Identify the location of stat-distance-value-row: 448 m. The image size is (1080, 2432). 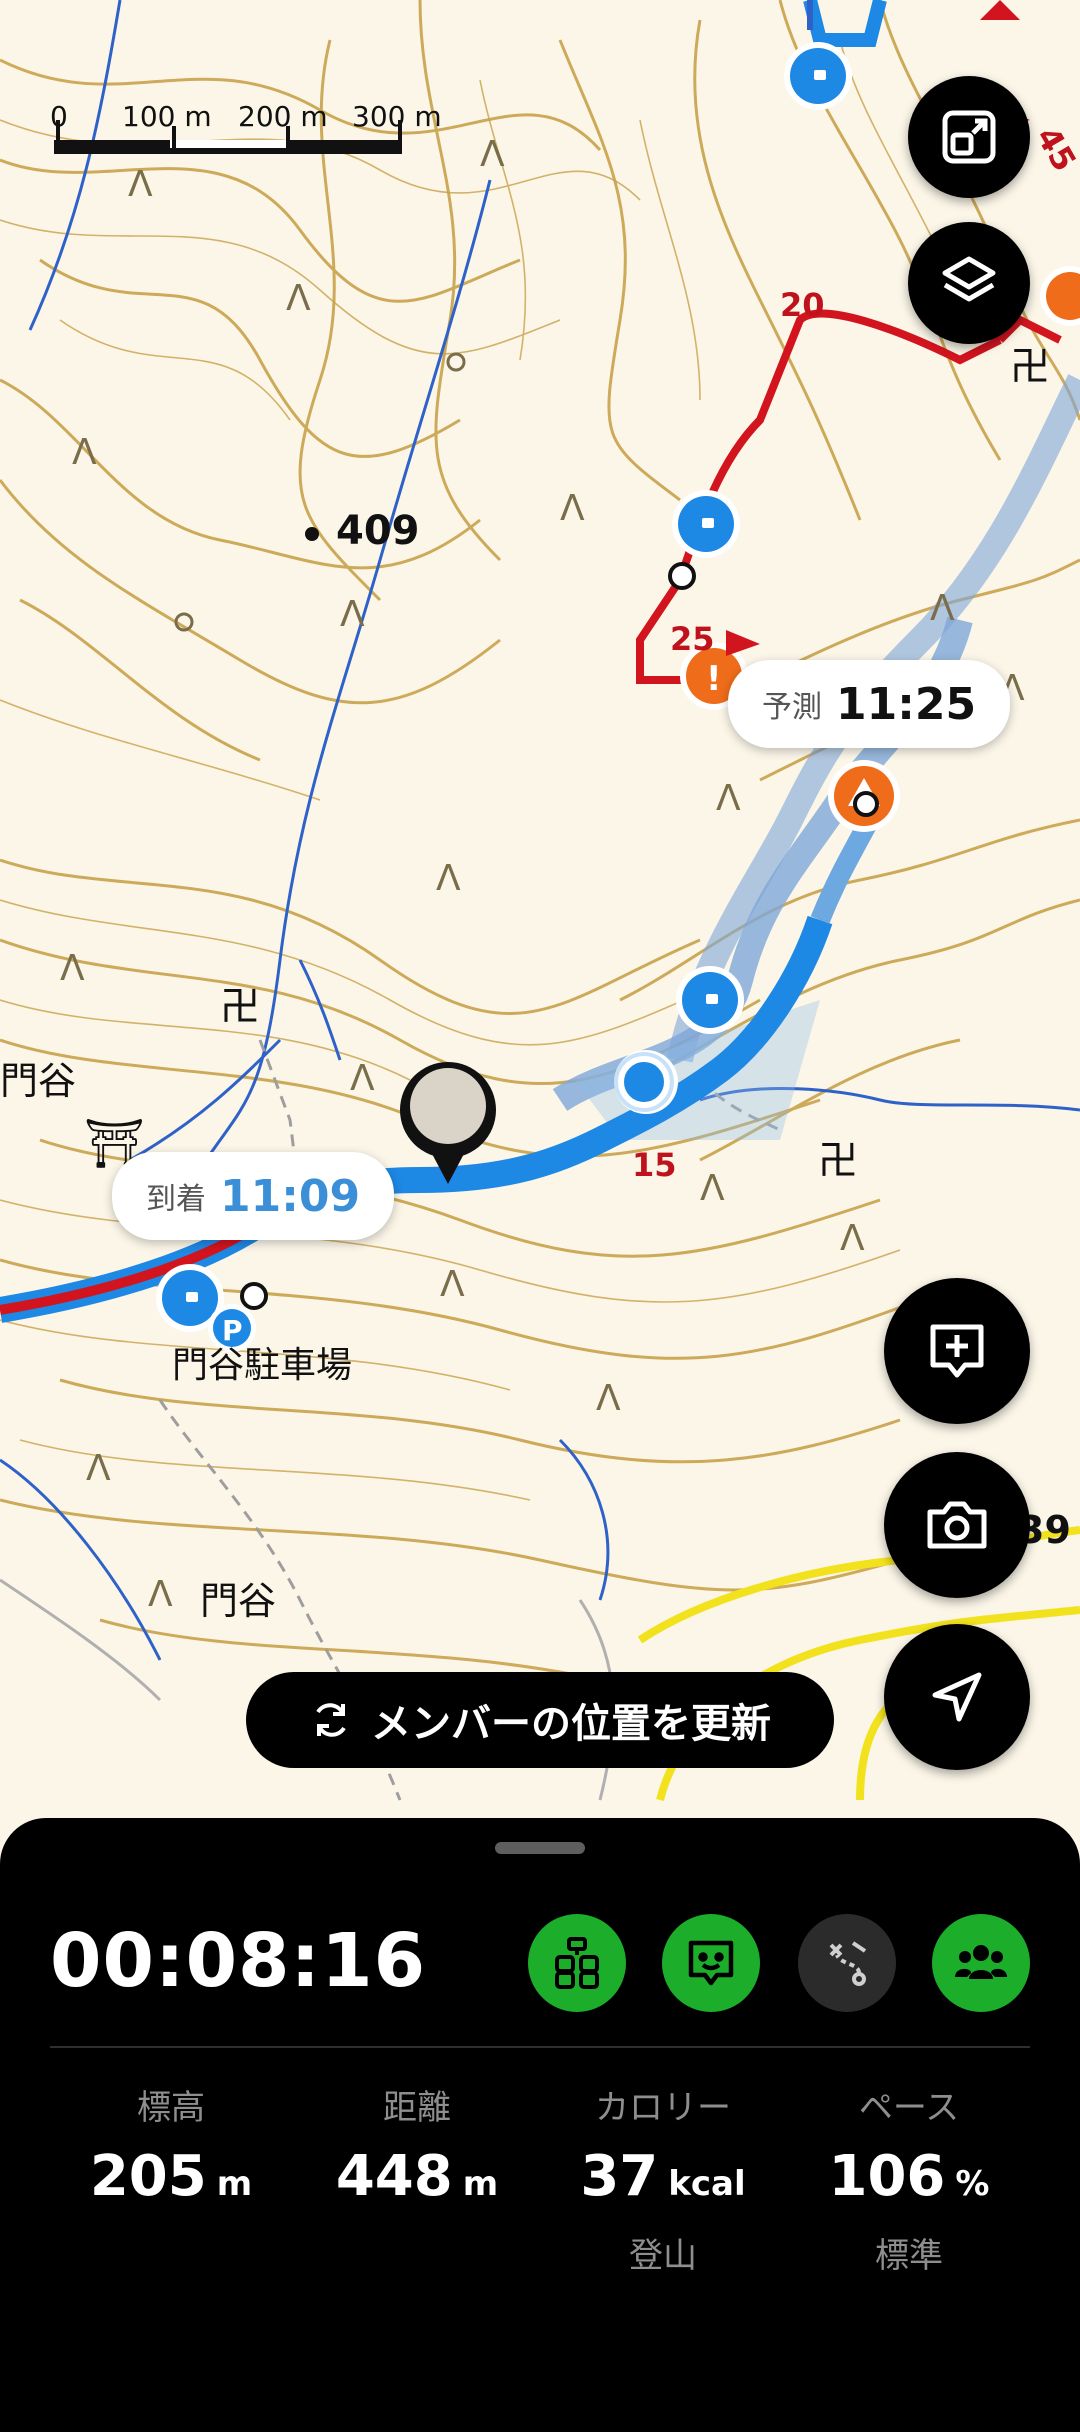
(417, 2180).